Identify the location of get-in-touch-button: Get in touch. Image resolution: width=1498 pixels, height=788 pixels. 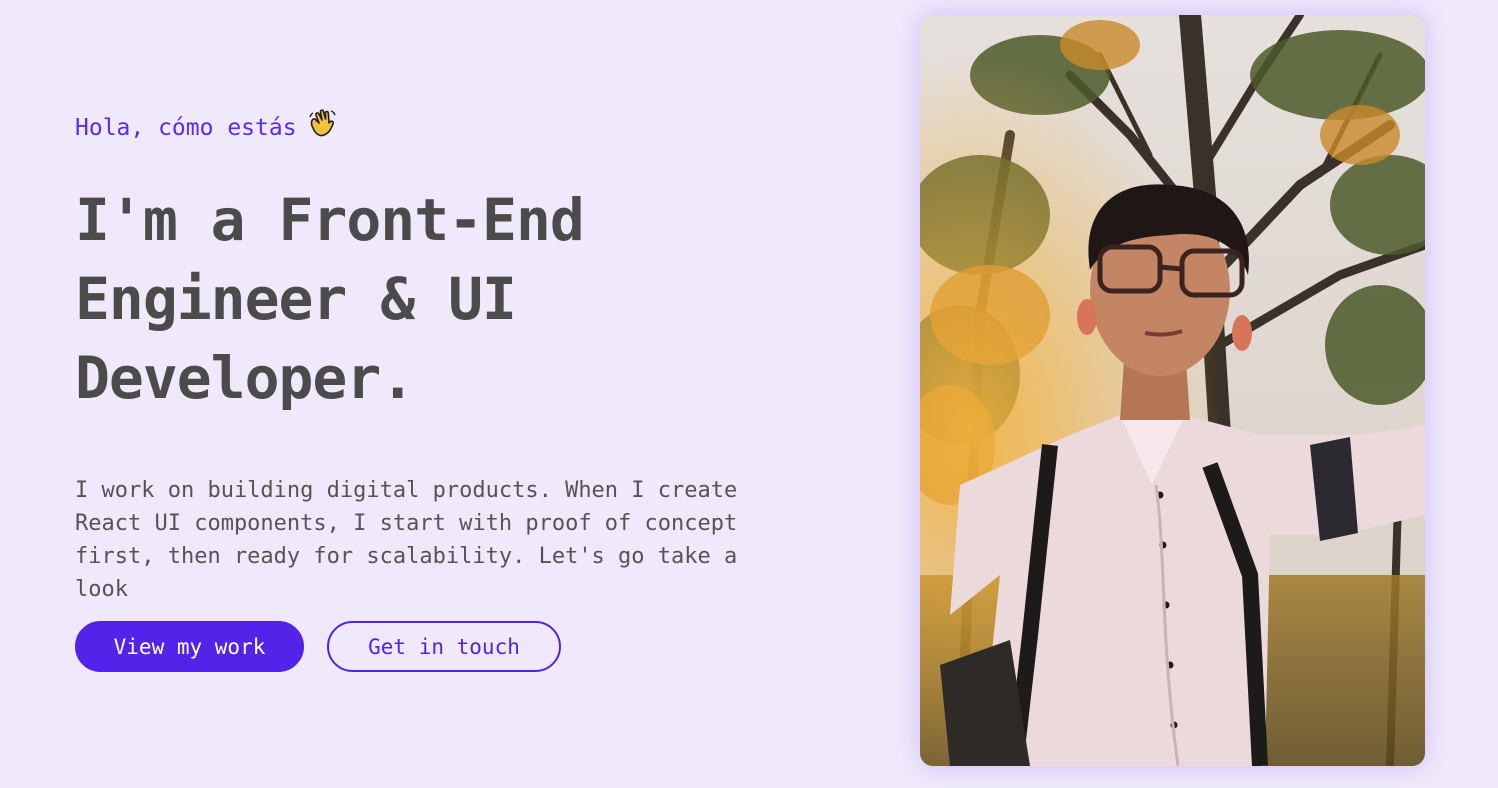
(444, 646).